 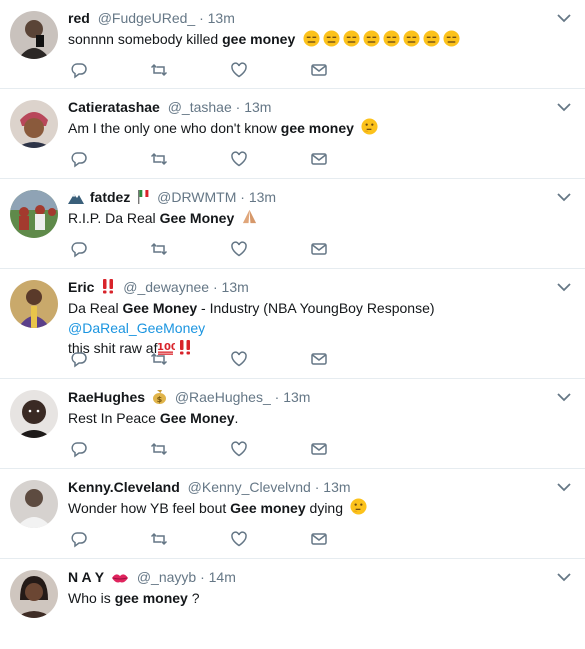 I want to click on tweet-text: Who is gee money ?, so click(x=134, y=598).